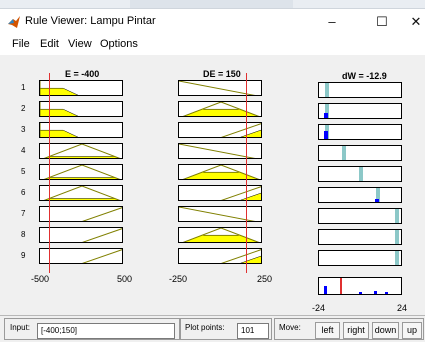 The height and width of the screenshot is (342, 425). I want to click on menu-edit: Edit, so click(49, 44).